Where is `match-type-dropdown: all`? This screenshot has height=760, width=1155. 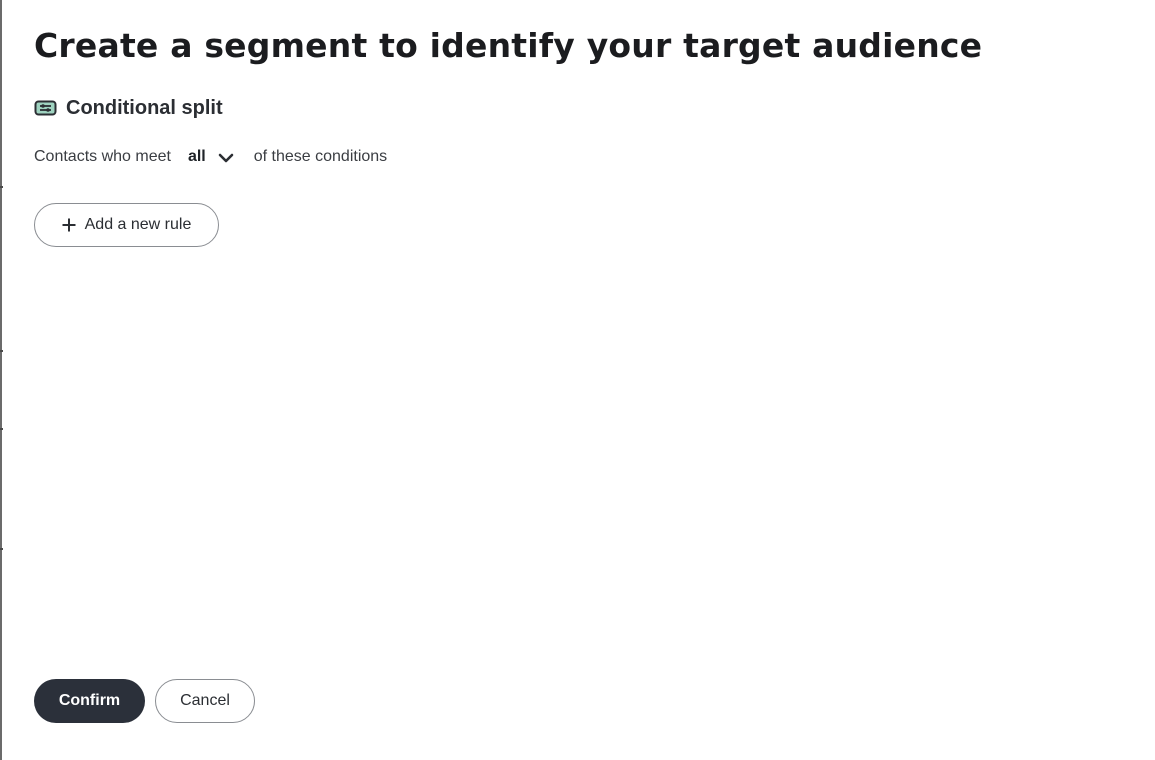 match-type-dropdown: all is located at coordinates (211, 157).